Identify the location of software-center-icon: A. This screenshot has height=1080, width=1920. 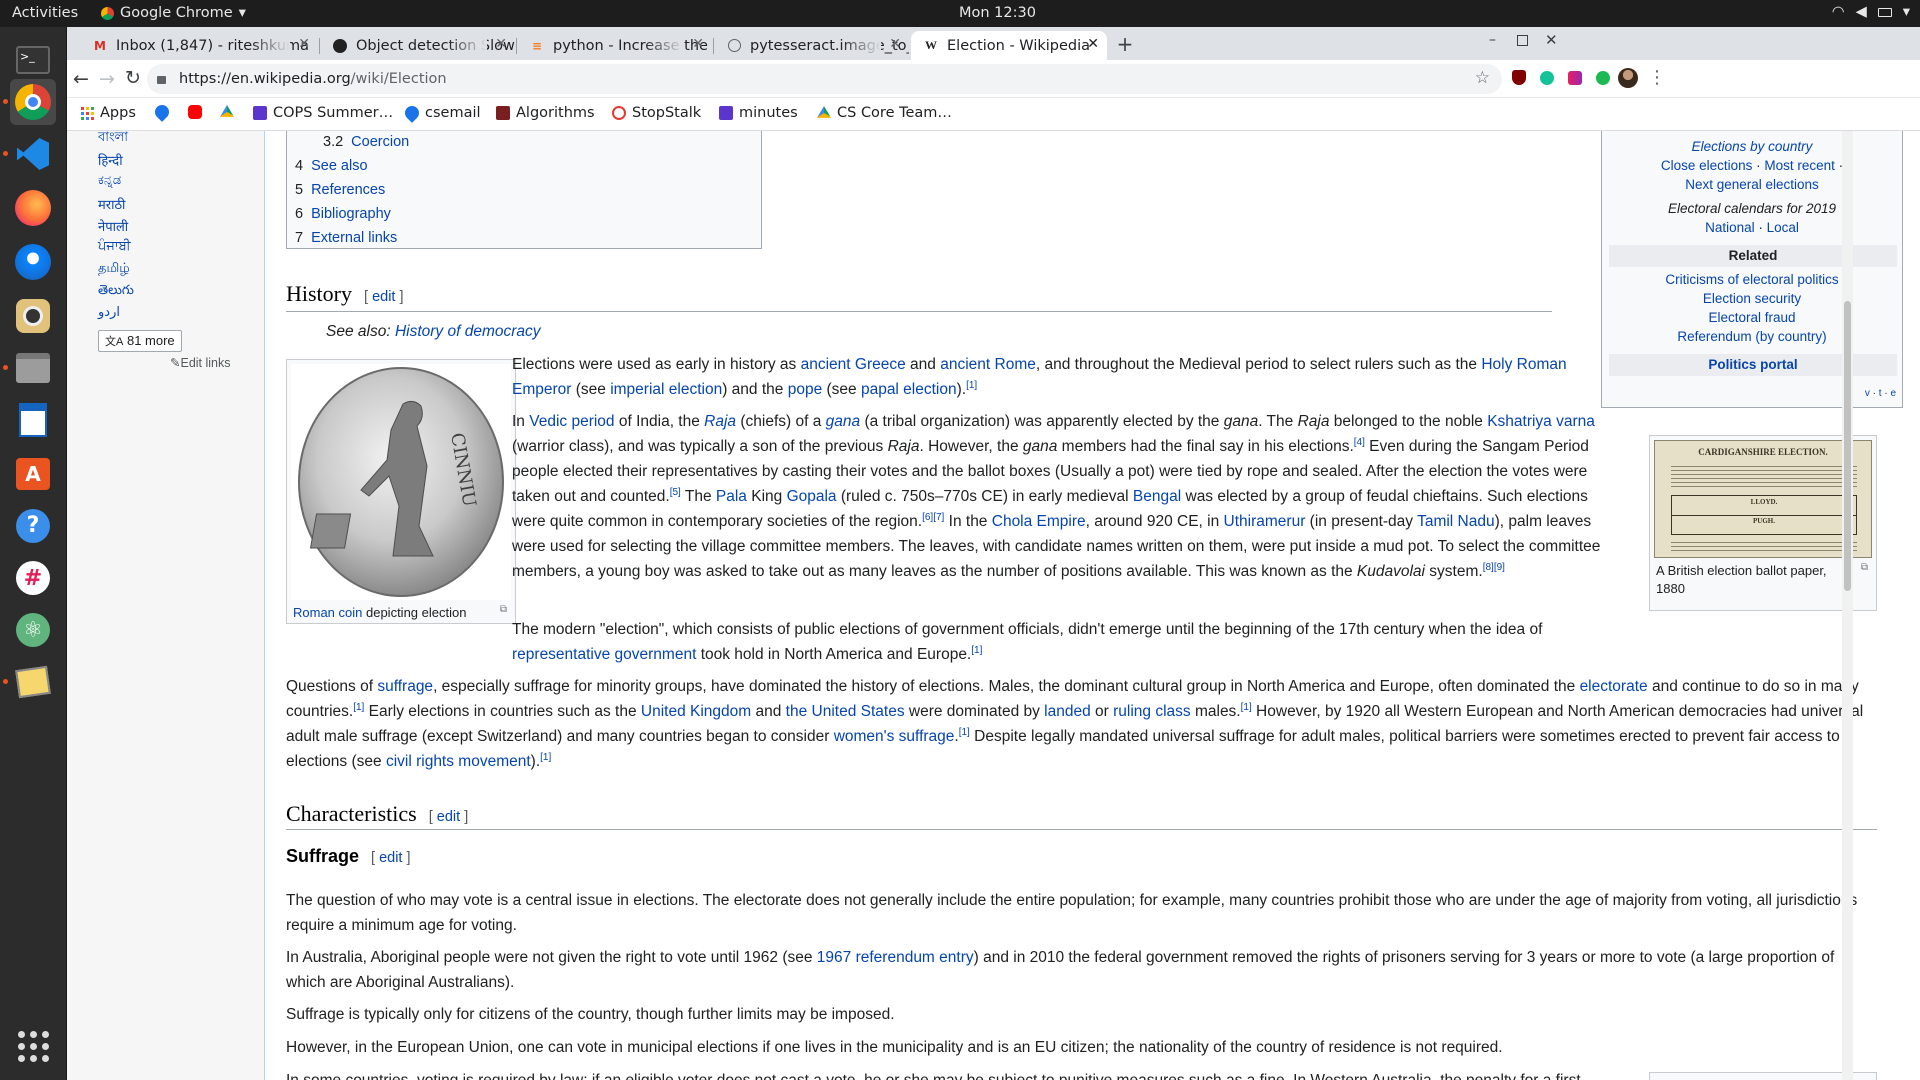
(33, 474).